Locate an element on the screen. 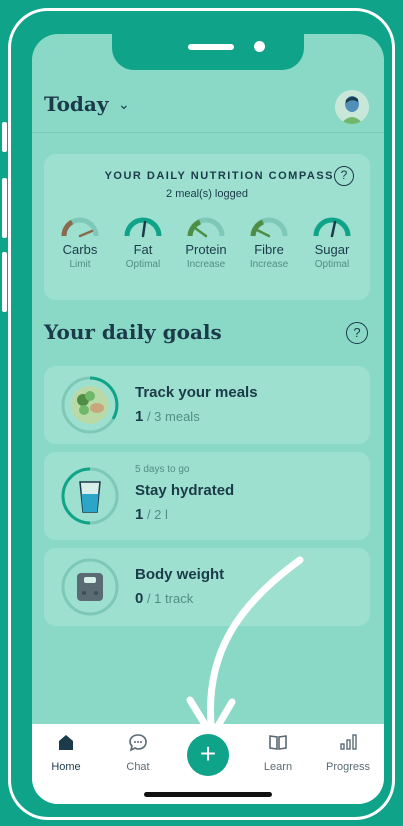 The width and height of the screenshot is (403, 826). tab-chat: Chat is located at coordinates (138, 752).